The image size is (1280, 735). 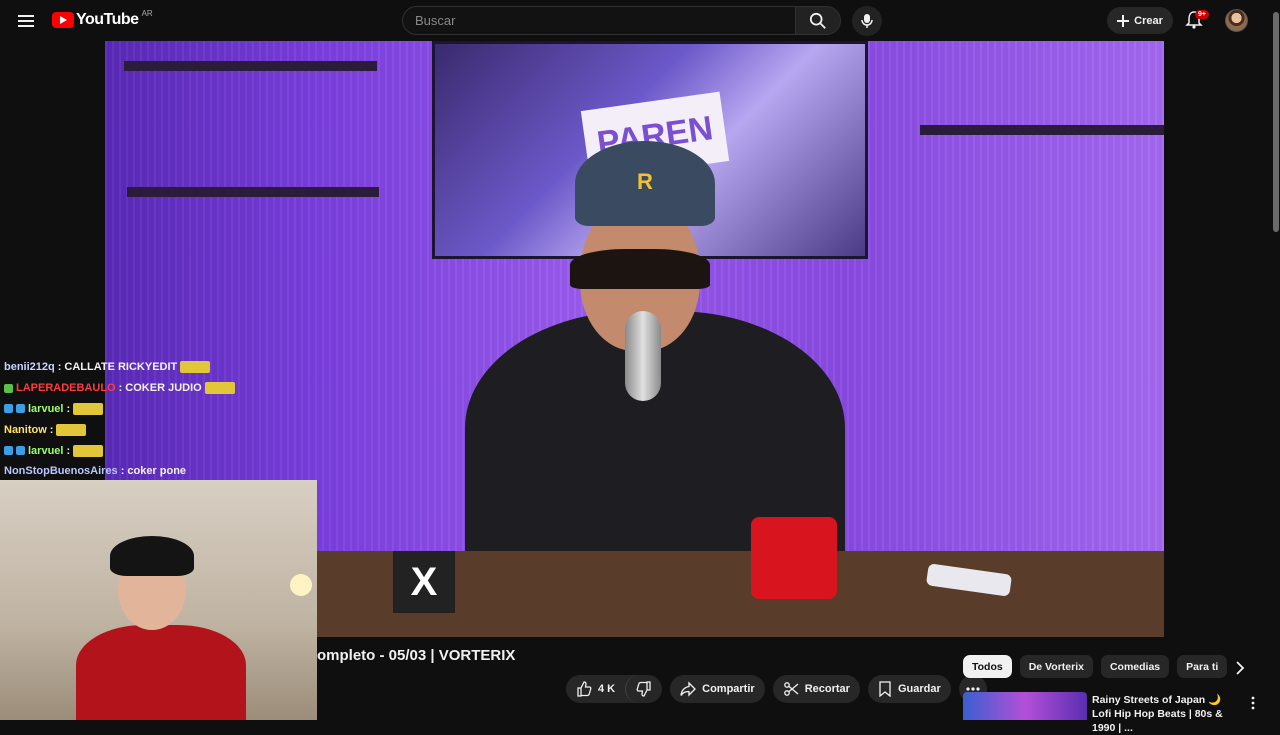 I want to click on dislike-button, so click(x=643, y=689).